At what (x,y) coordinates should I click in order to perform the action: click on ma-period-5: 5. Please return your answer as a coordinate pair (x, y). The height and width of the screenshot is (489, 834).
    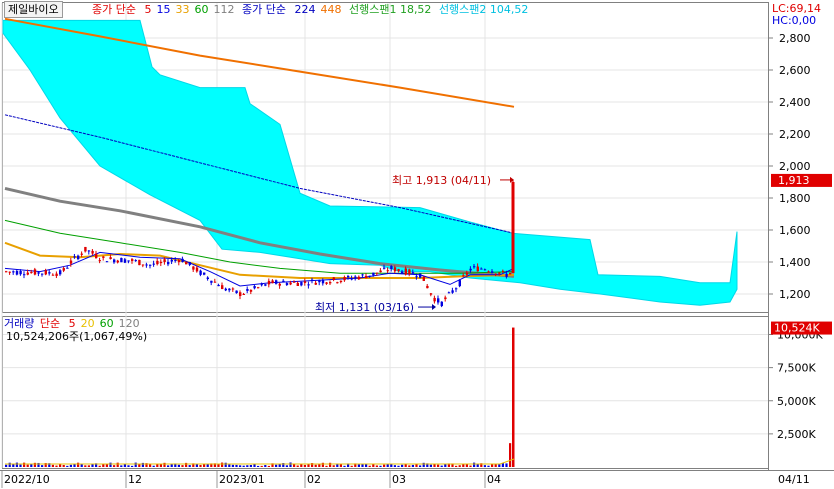
    Looking at the image, I should click on (148, 9).